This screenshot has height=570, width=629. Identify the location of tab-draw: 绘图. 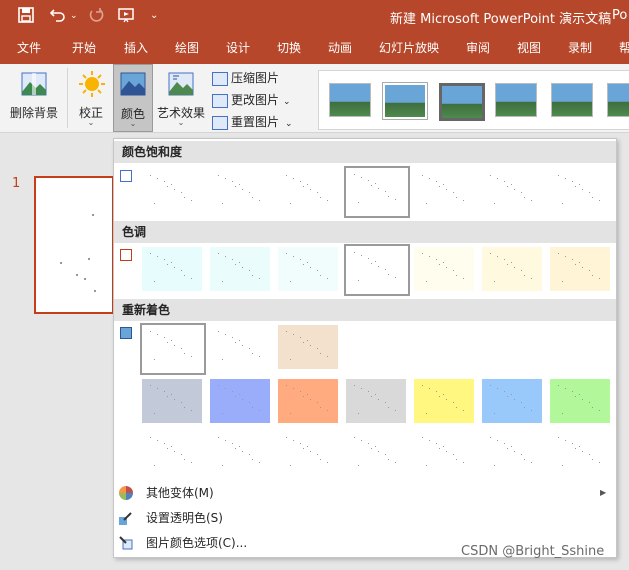
(187, 48).